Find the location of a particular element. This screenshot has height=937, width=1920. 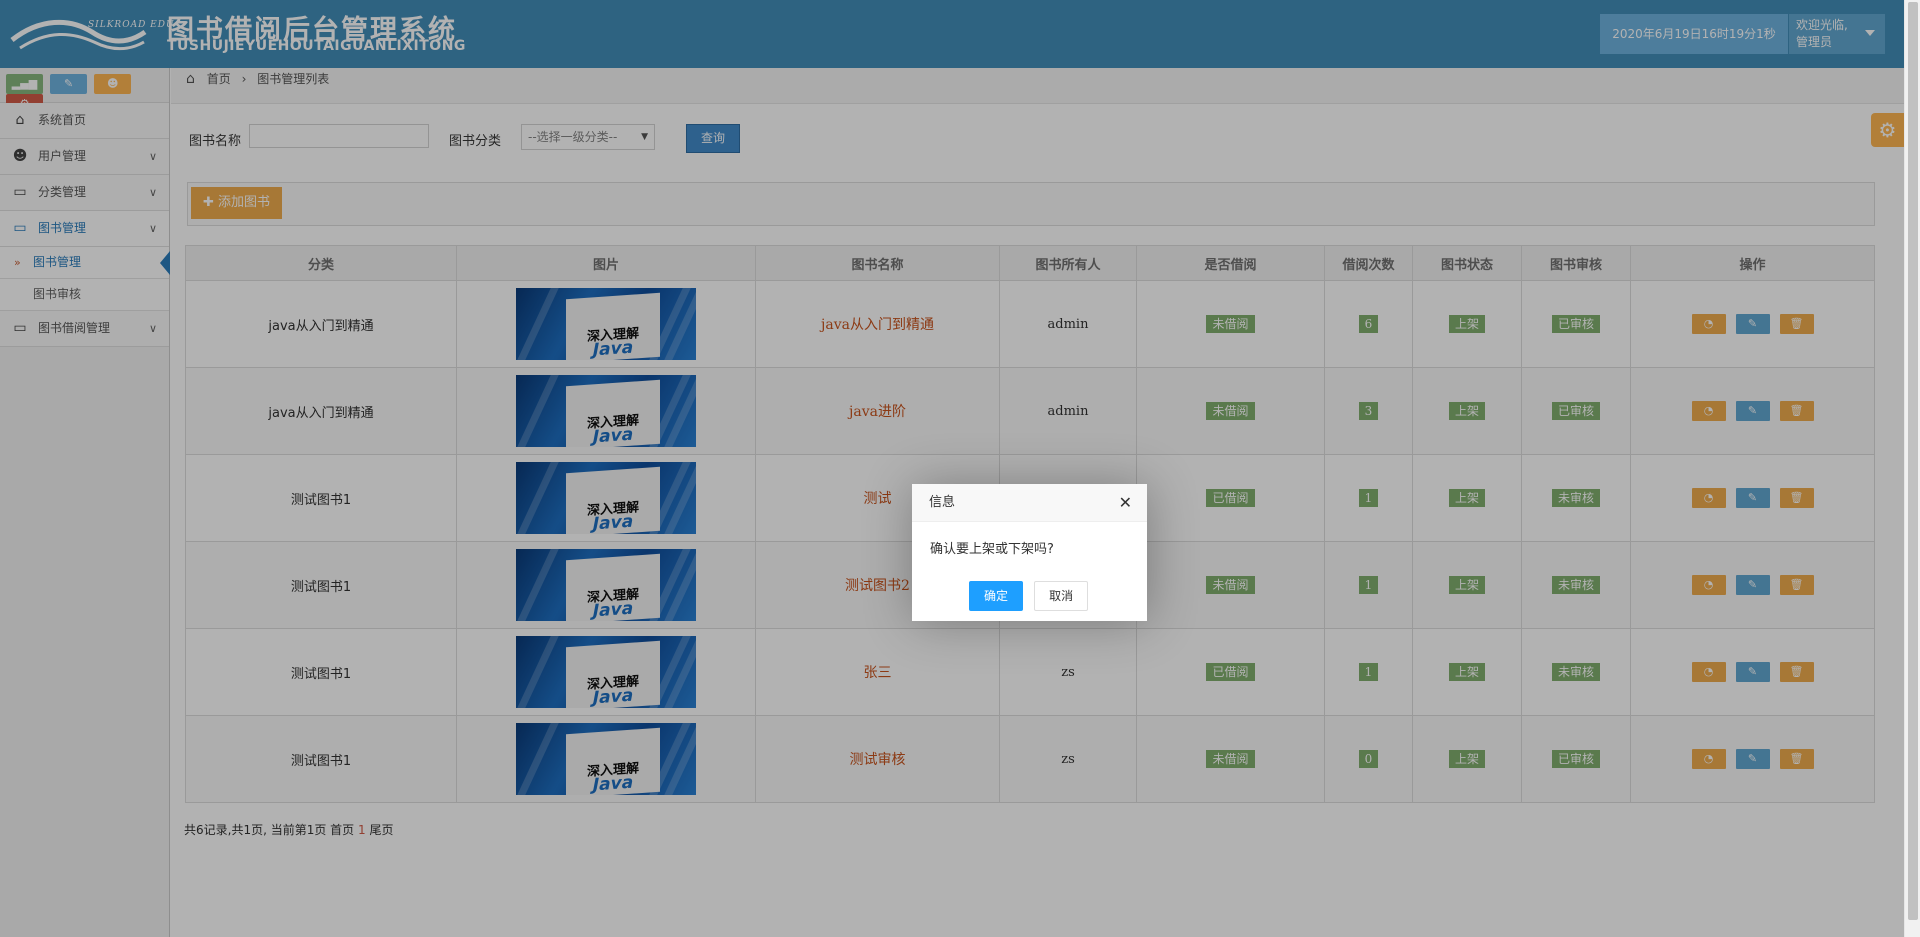

vertical-scrollbar is located at coordinates (1912, 468).